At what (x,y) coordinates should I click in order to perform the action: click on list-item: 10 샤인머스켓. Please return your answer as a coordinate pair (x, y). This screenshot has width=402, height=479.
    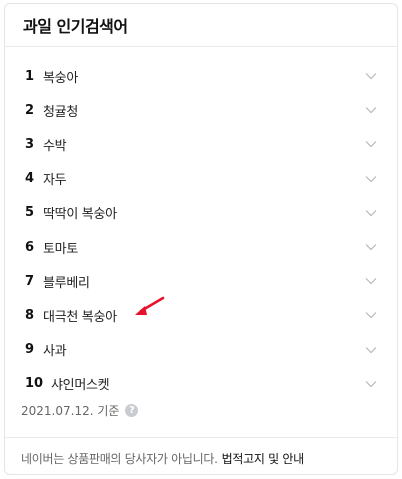
    Looking at the image, I should click on (201, 384).